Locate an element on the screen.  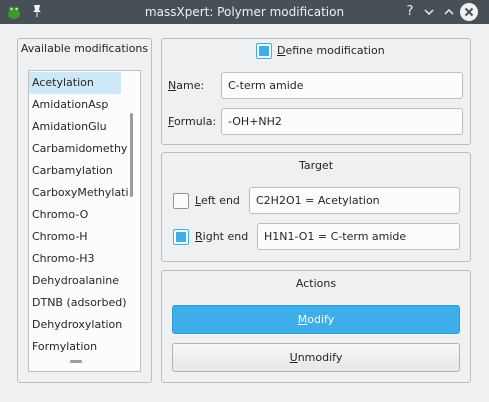
modification-list-item: Acetylation is located at coordinates (75, 83).